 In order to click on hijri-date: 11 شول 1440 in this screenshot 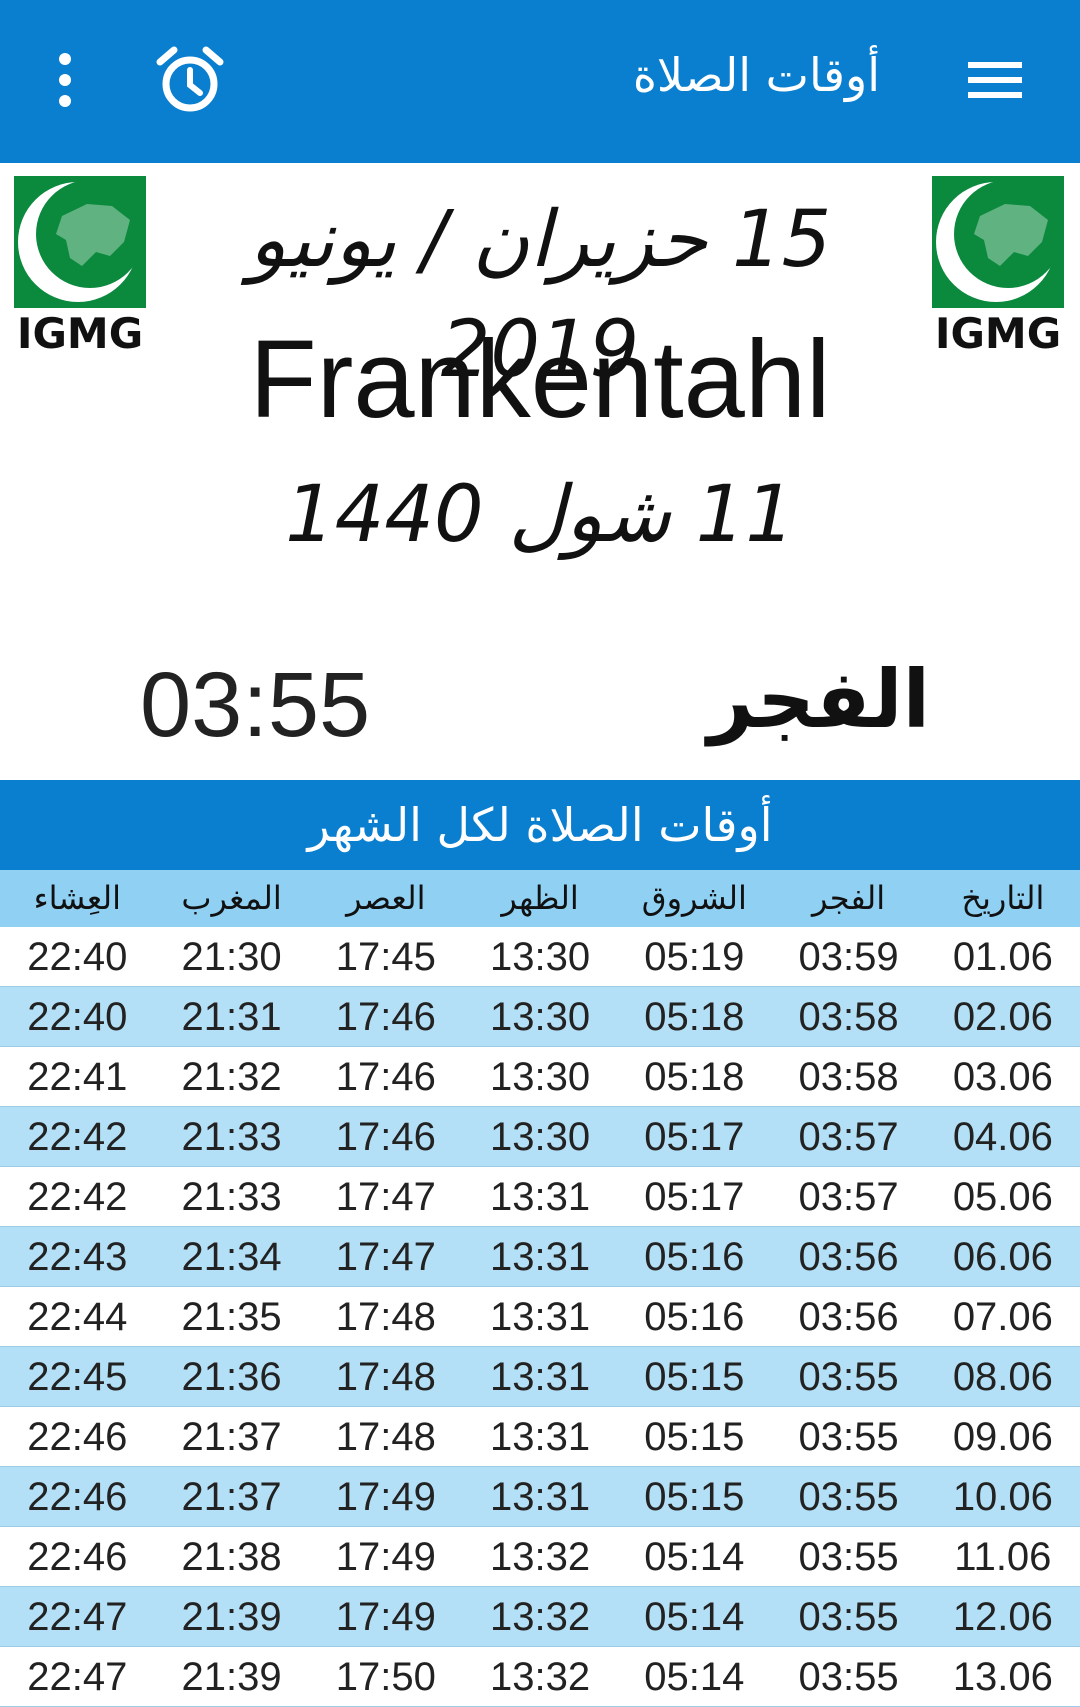, I will do `click(540, 515)`.